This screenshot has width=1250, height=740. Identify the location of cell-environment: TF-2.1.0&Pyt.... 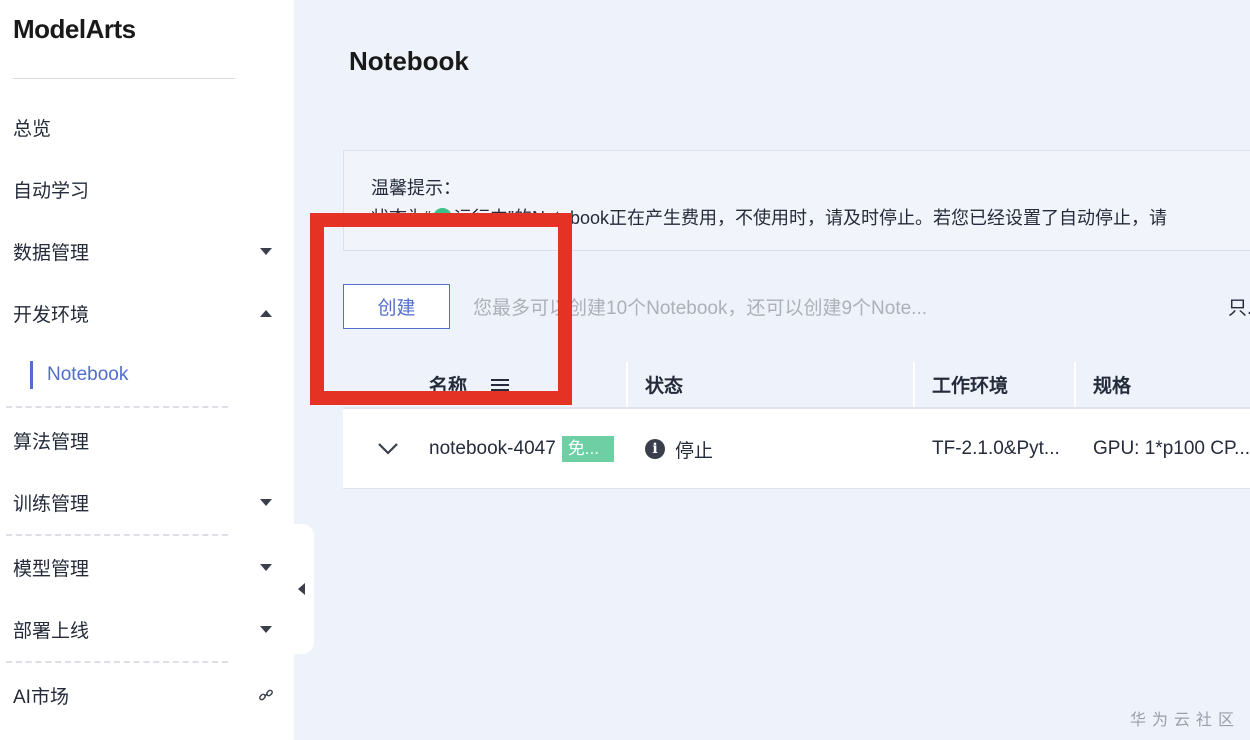
(996, 448).